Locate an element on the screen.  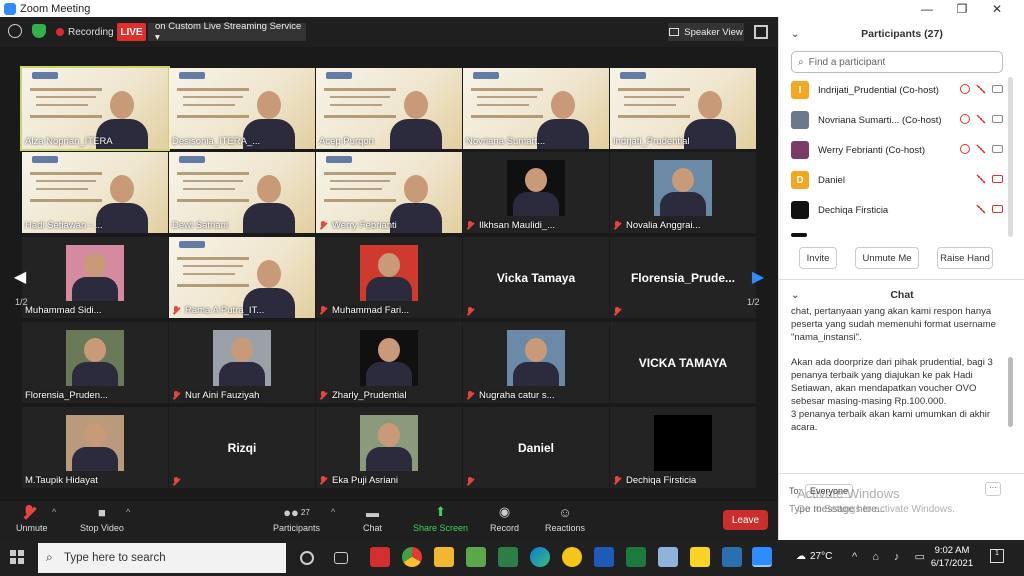
participant-name: Zharly_Prudential is located at coordinates (369, 395).